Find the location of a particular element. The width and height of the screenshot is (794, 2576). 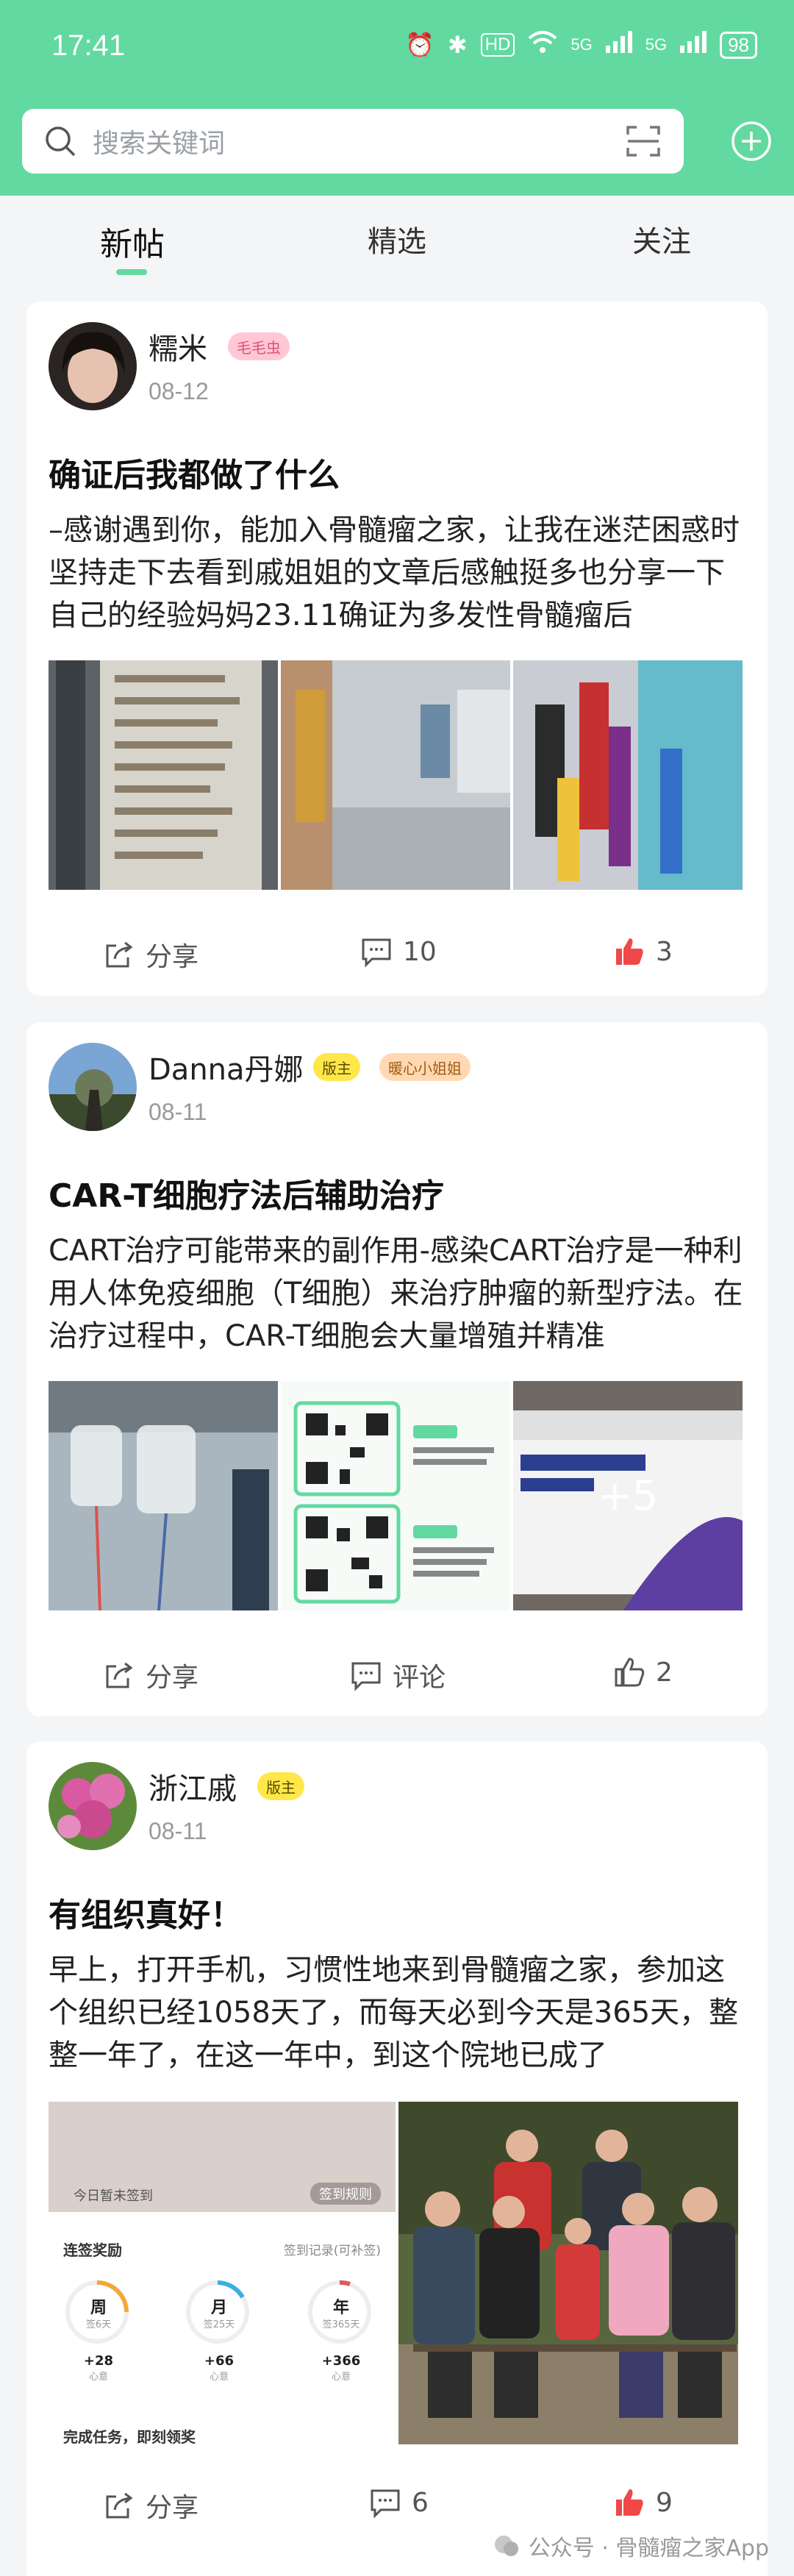

user-badge: 毛毛虫 is located at coordinates (259, 346).